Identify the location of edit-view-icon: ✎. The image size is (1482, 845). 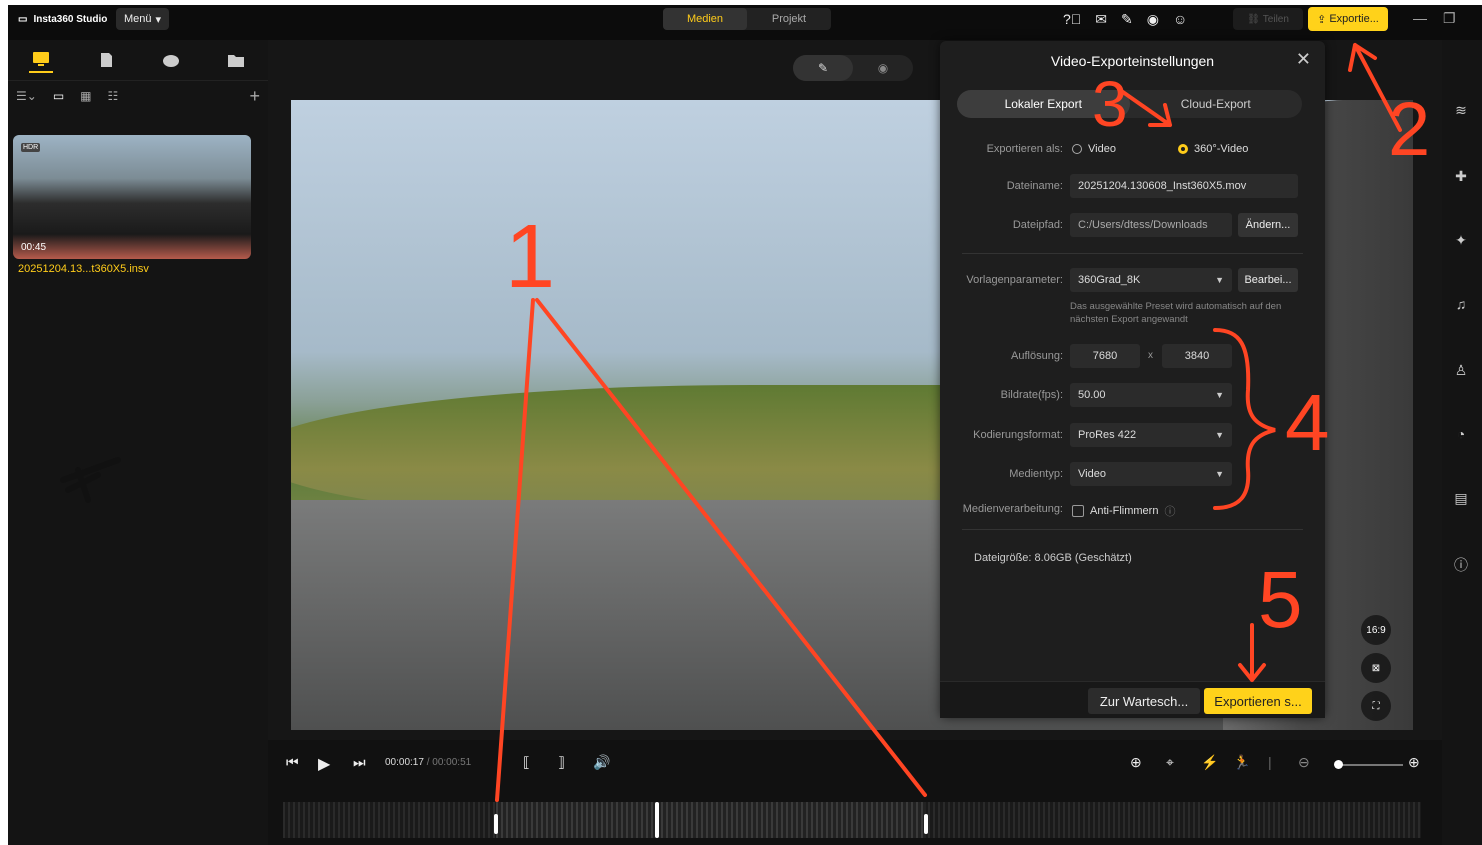
(823, 68).